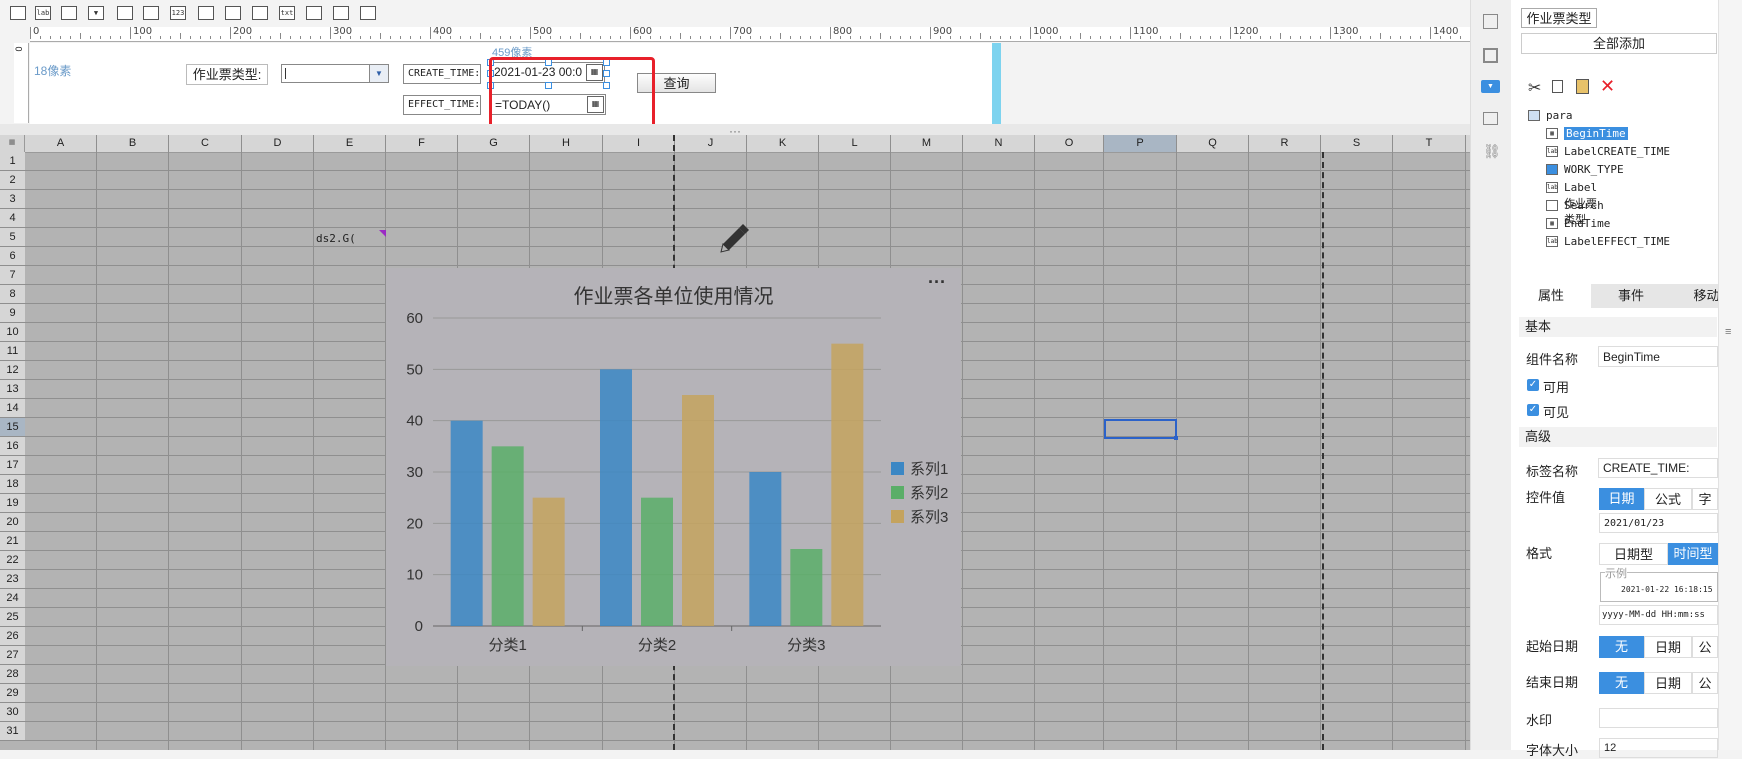  I want to click on scroll-grip-icon: ≡, so click(1728, 332).